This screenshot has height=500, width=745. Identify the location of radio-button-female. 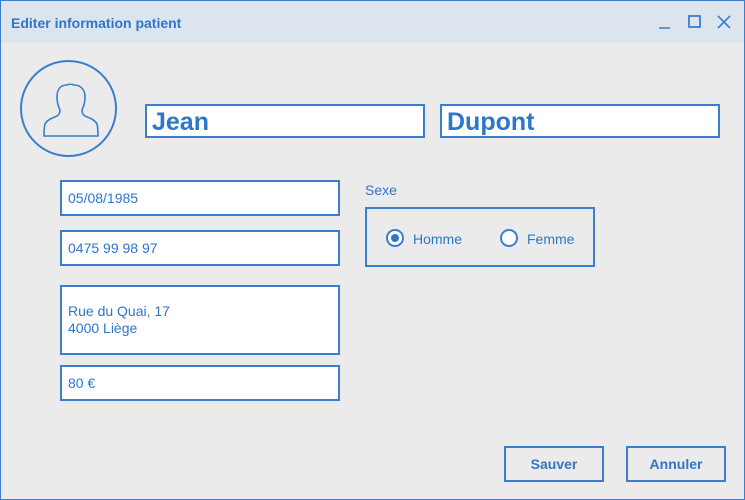
(509, 238).